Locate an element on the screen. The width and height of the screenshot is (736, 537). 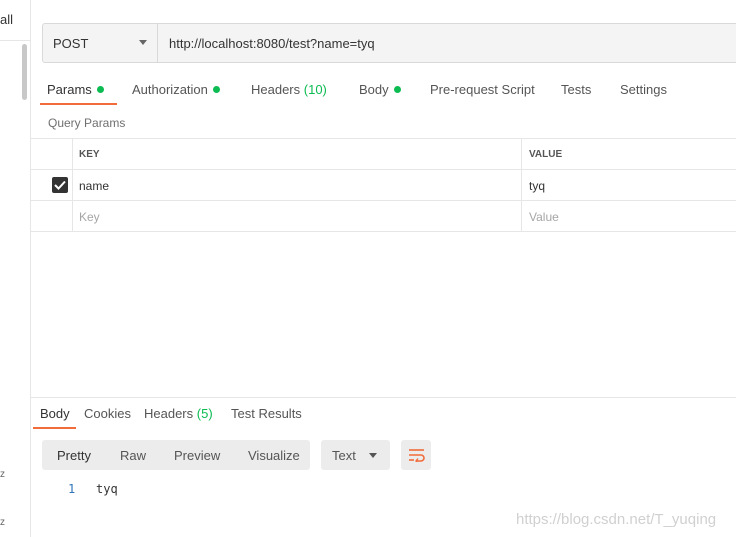
response-divider is located at coordinates (383, 397).